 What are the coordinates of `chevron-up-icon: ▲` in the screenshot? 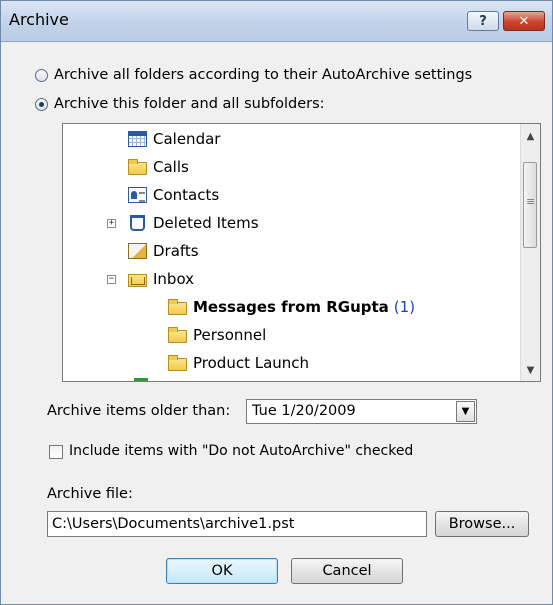 It's located at (530, 136).